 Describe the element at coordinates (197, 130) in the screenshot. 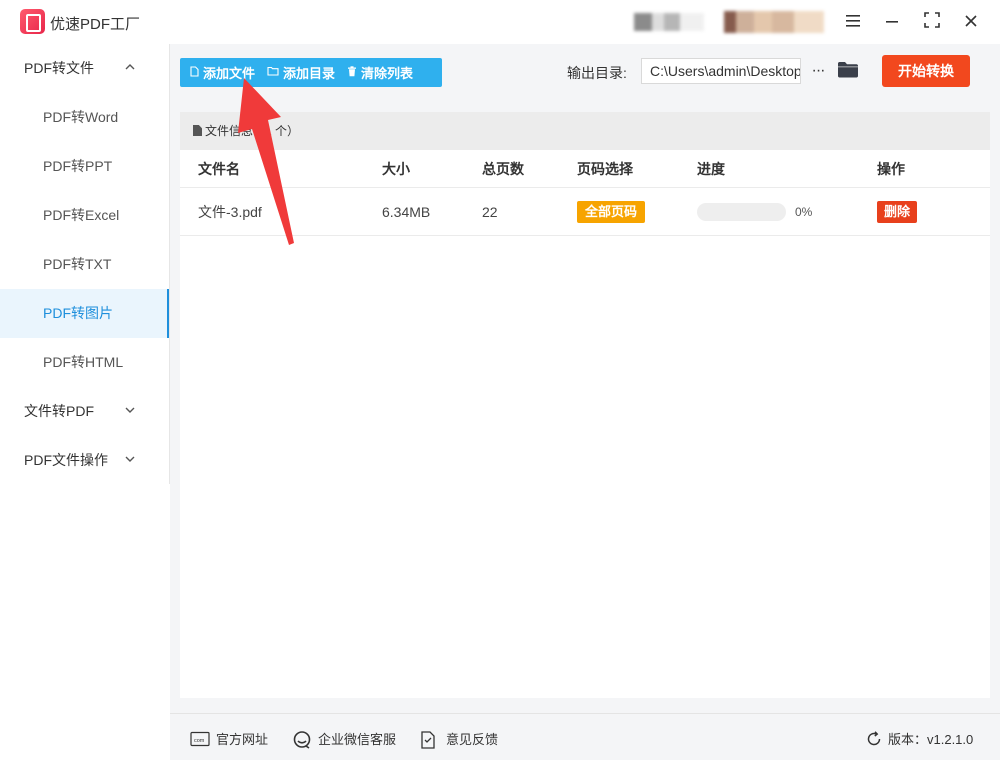

I see `document-icon` at that location.